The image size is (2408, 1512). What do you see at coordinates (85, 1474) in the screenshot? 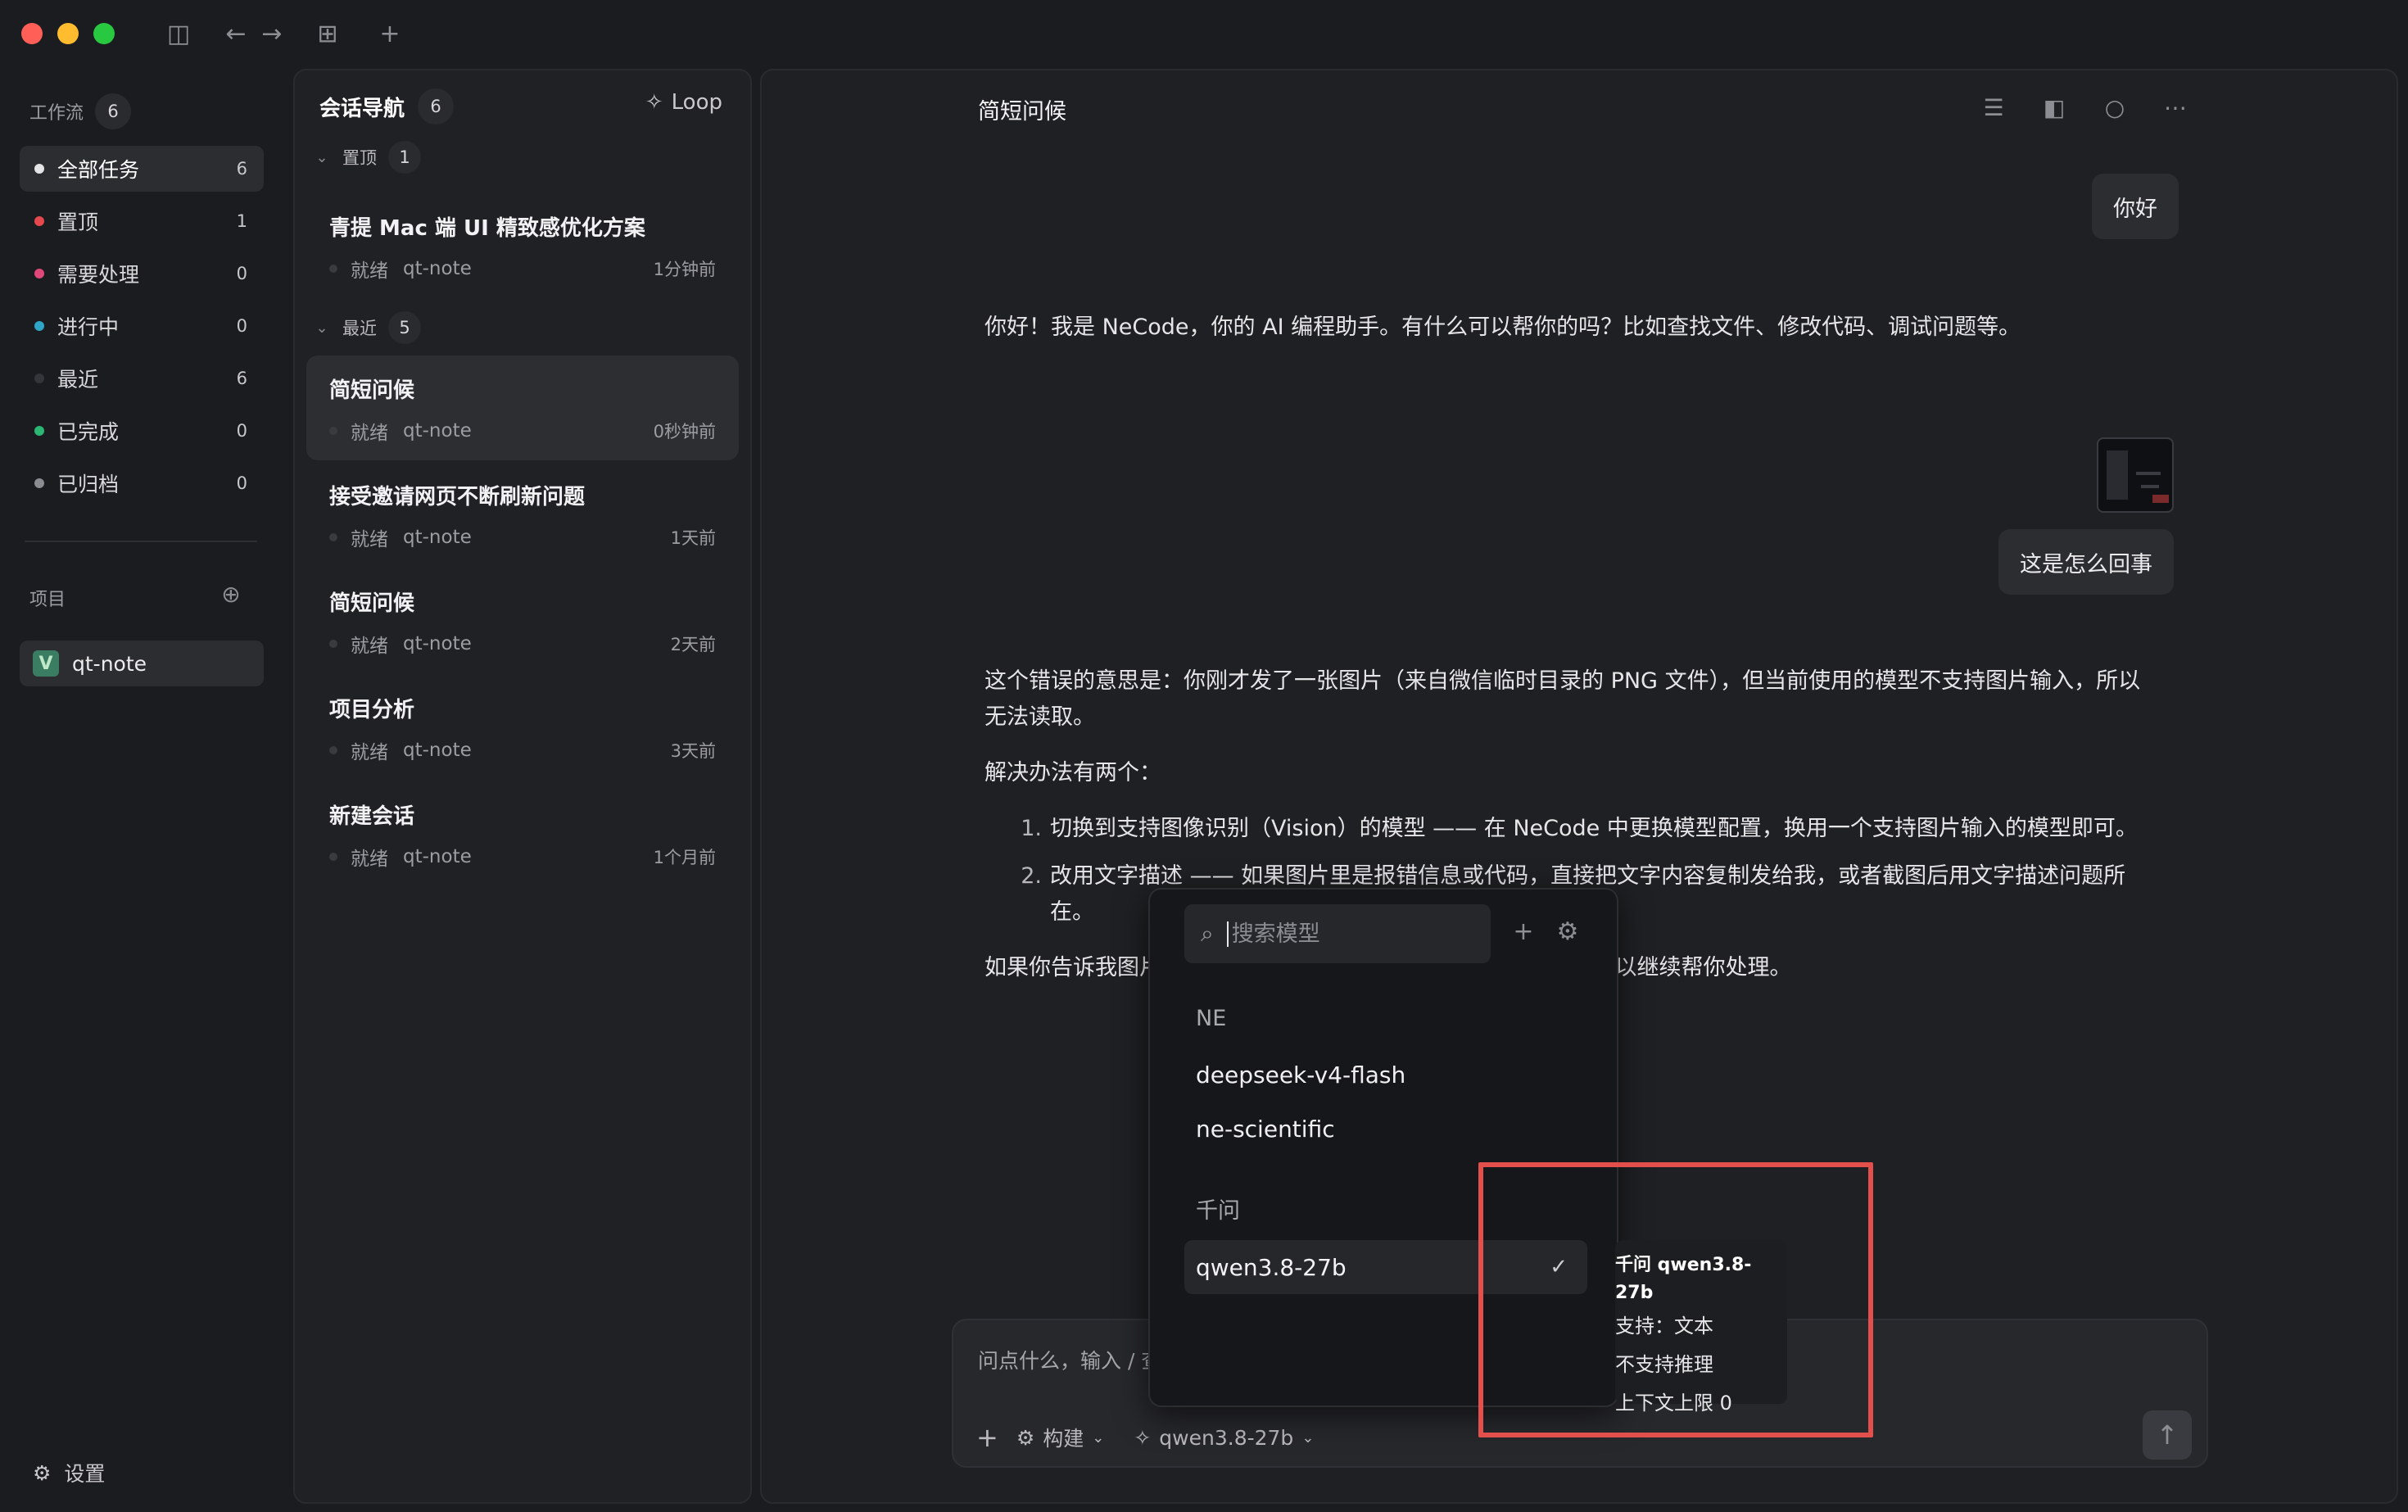
I see `settings-label: 设置` at bounding box center [85, 1474].